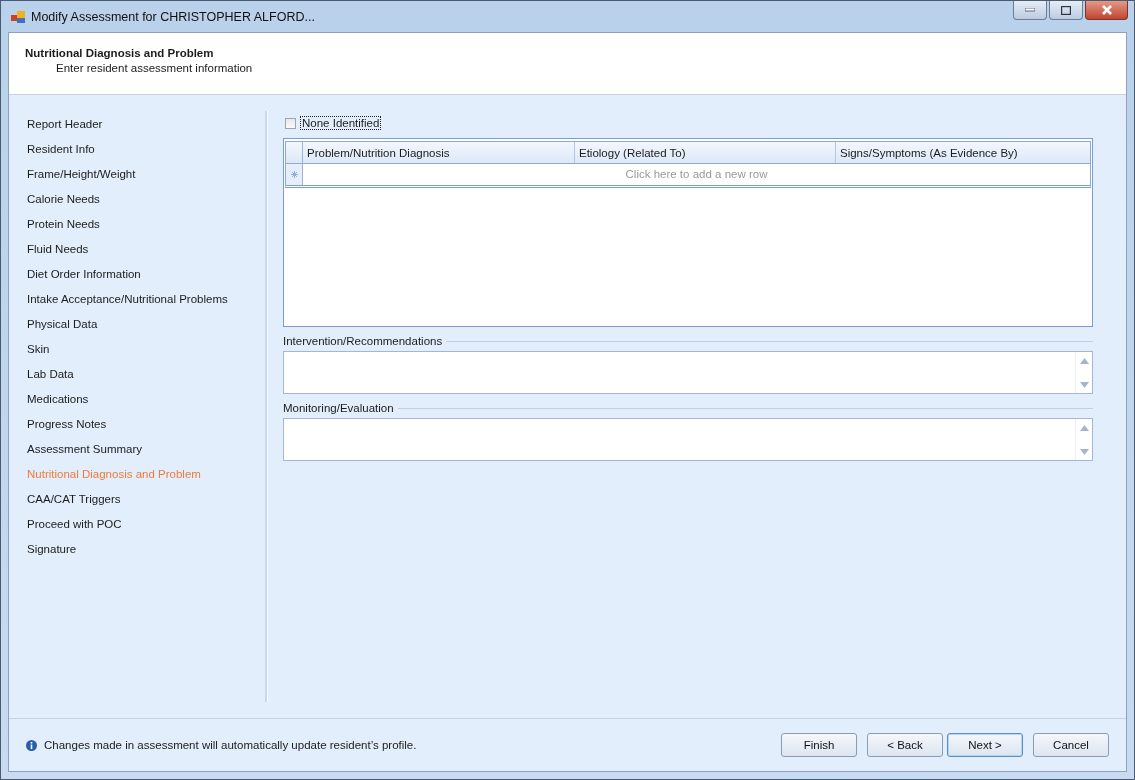 This screenshot has width=1135, height=780. I want to click on column-header: Etiology (Related To), so click(705, 152).